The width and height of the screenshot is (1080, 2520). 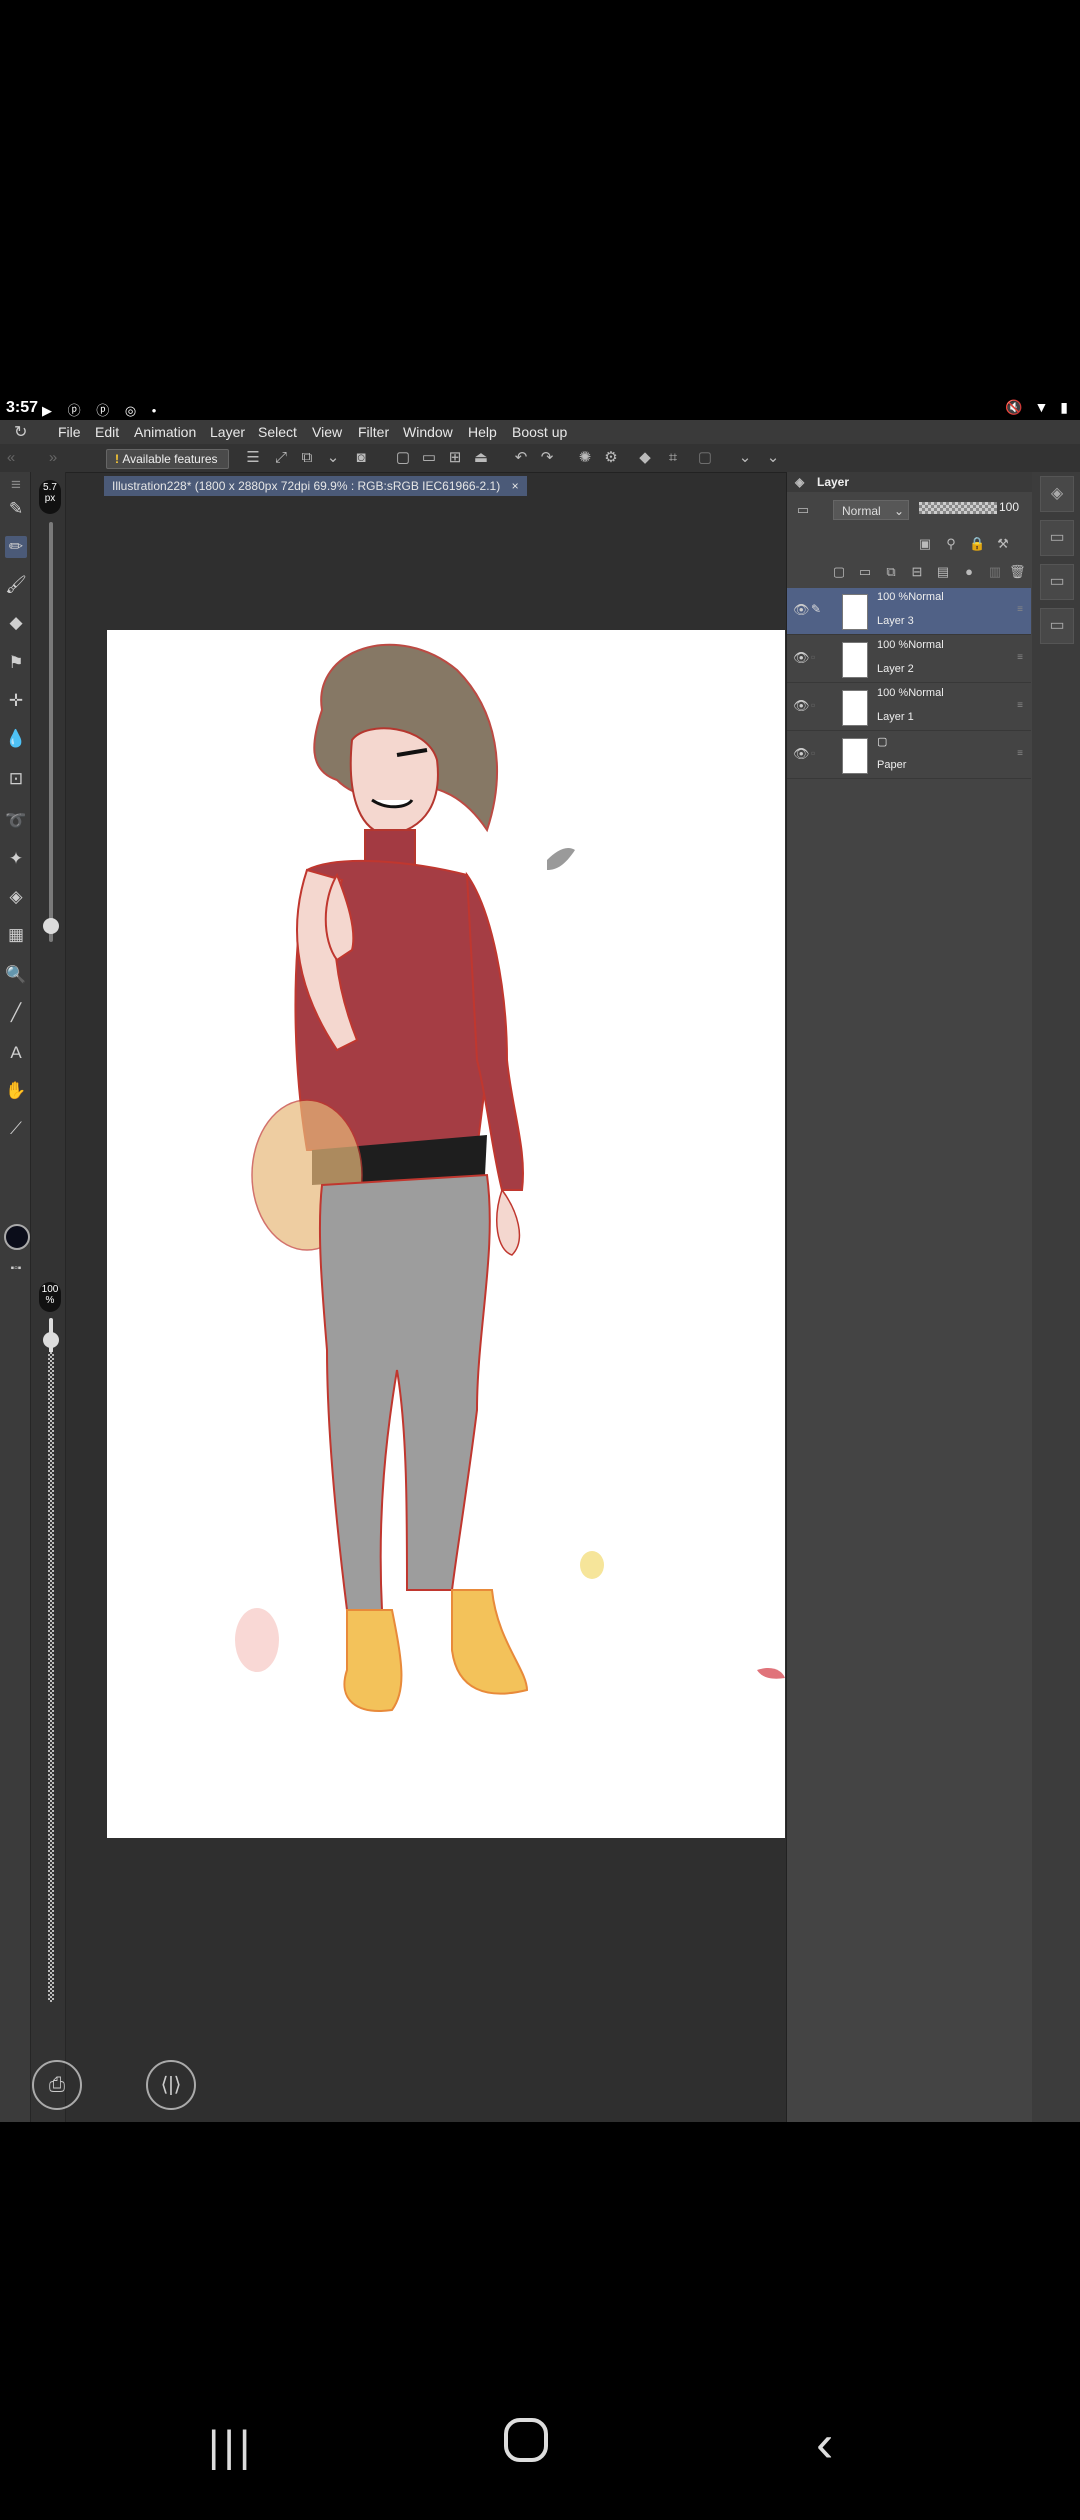 What do you see at coordinates (16, 701) in the screenshot?
I see `move-tool-icon: ✛` at bounding box center [16, 701].